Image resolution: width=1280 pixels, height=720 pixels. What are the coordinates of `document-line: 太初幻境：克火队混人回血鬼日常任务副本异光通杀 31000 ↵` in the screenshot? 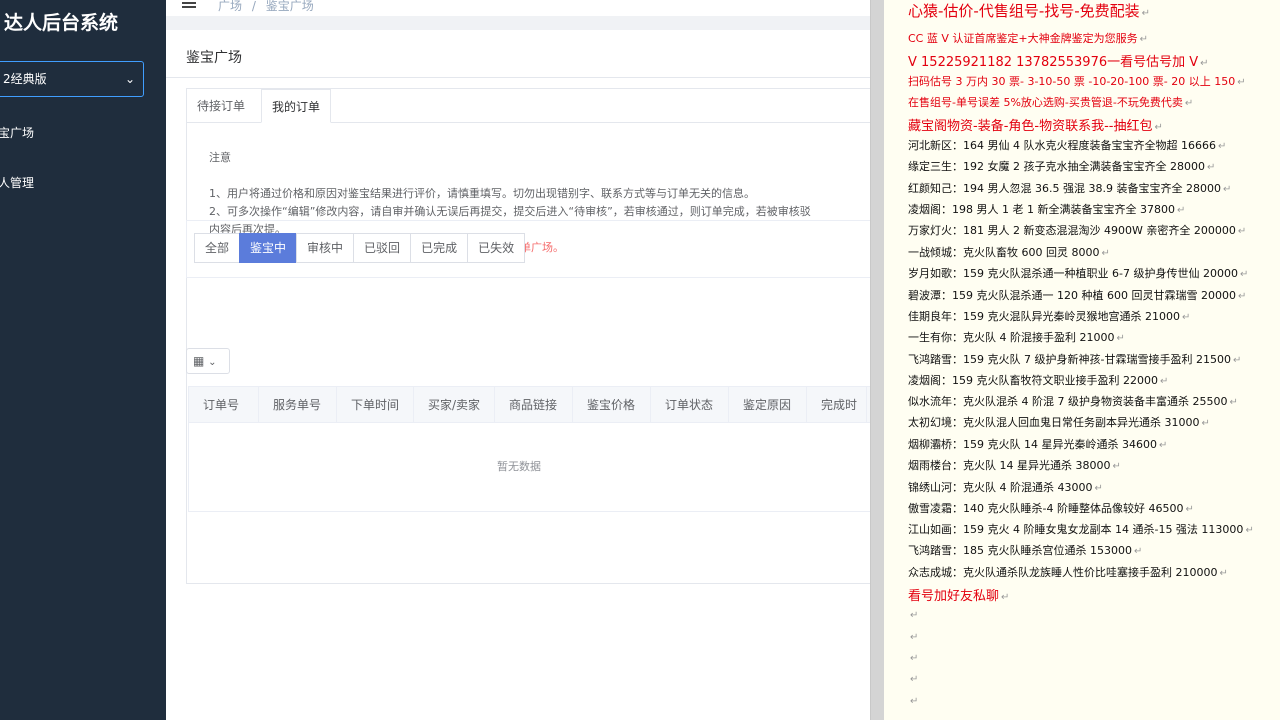 It's located at (1059, 422).